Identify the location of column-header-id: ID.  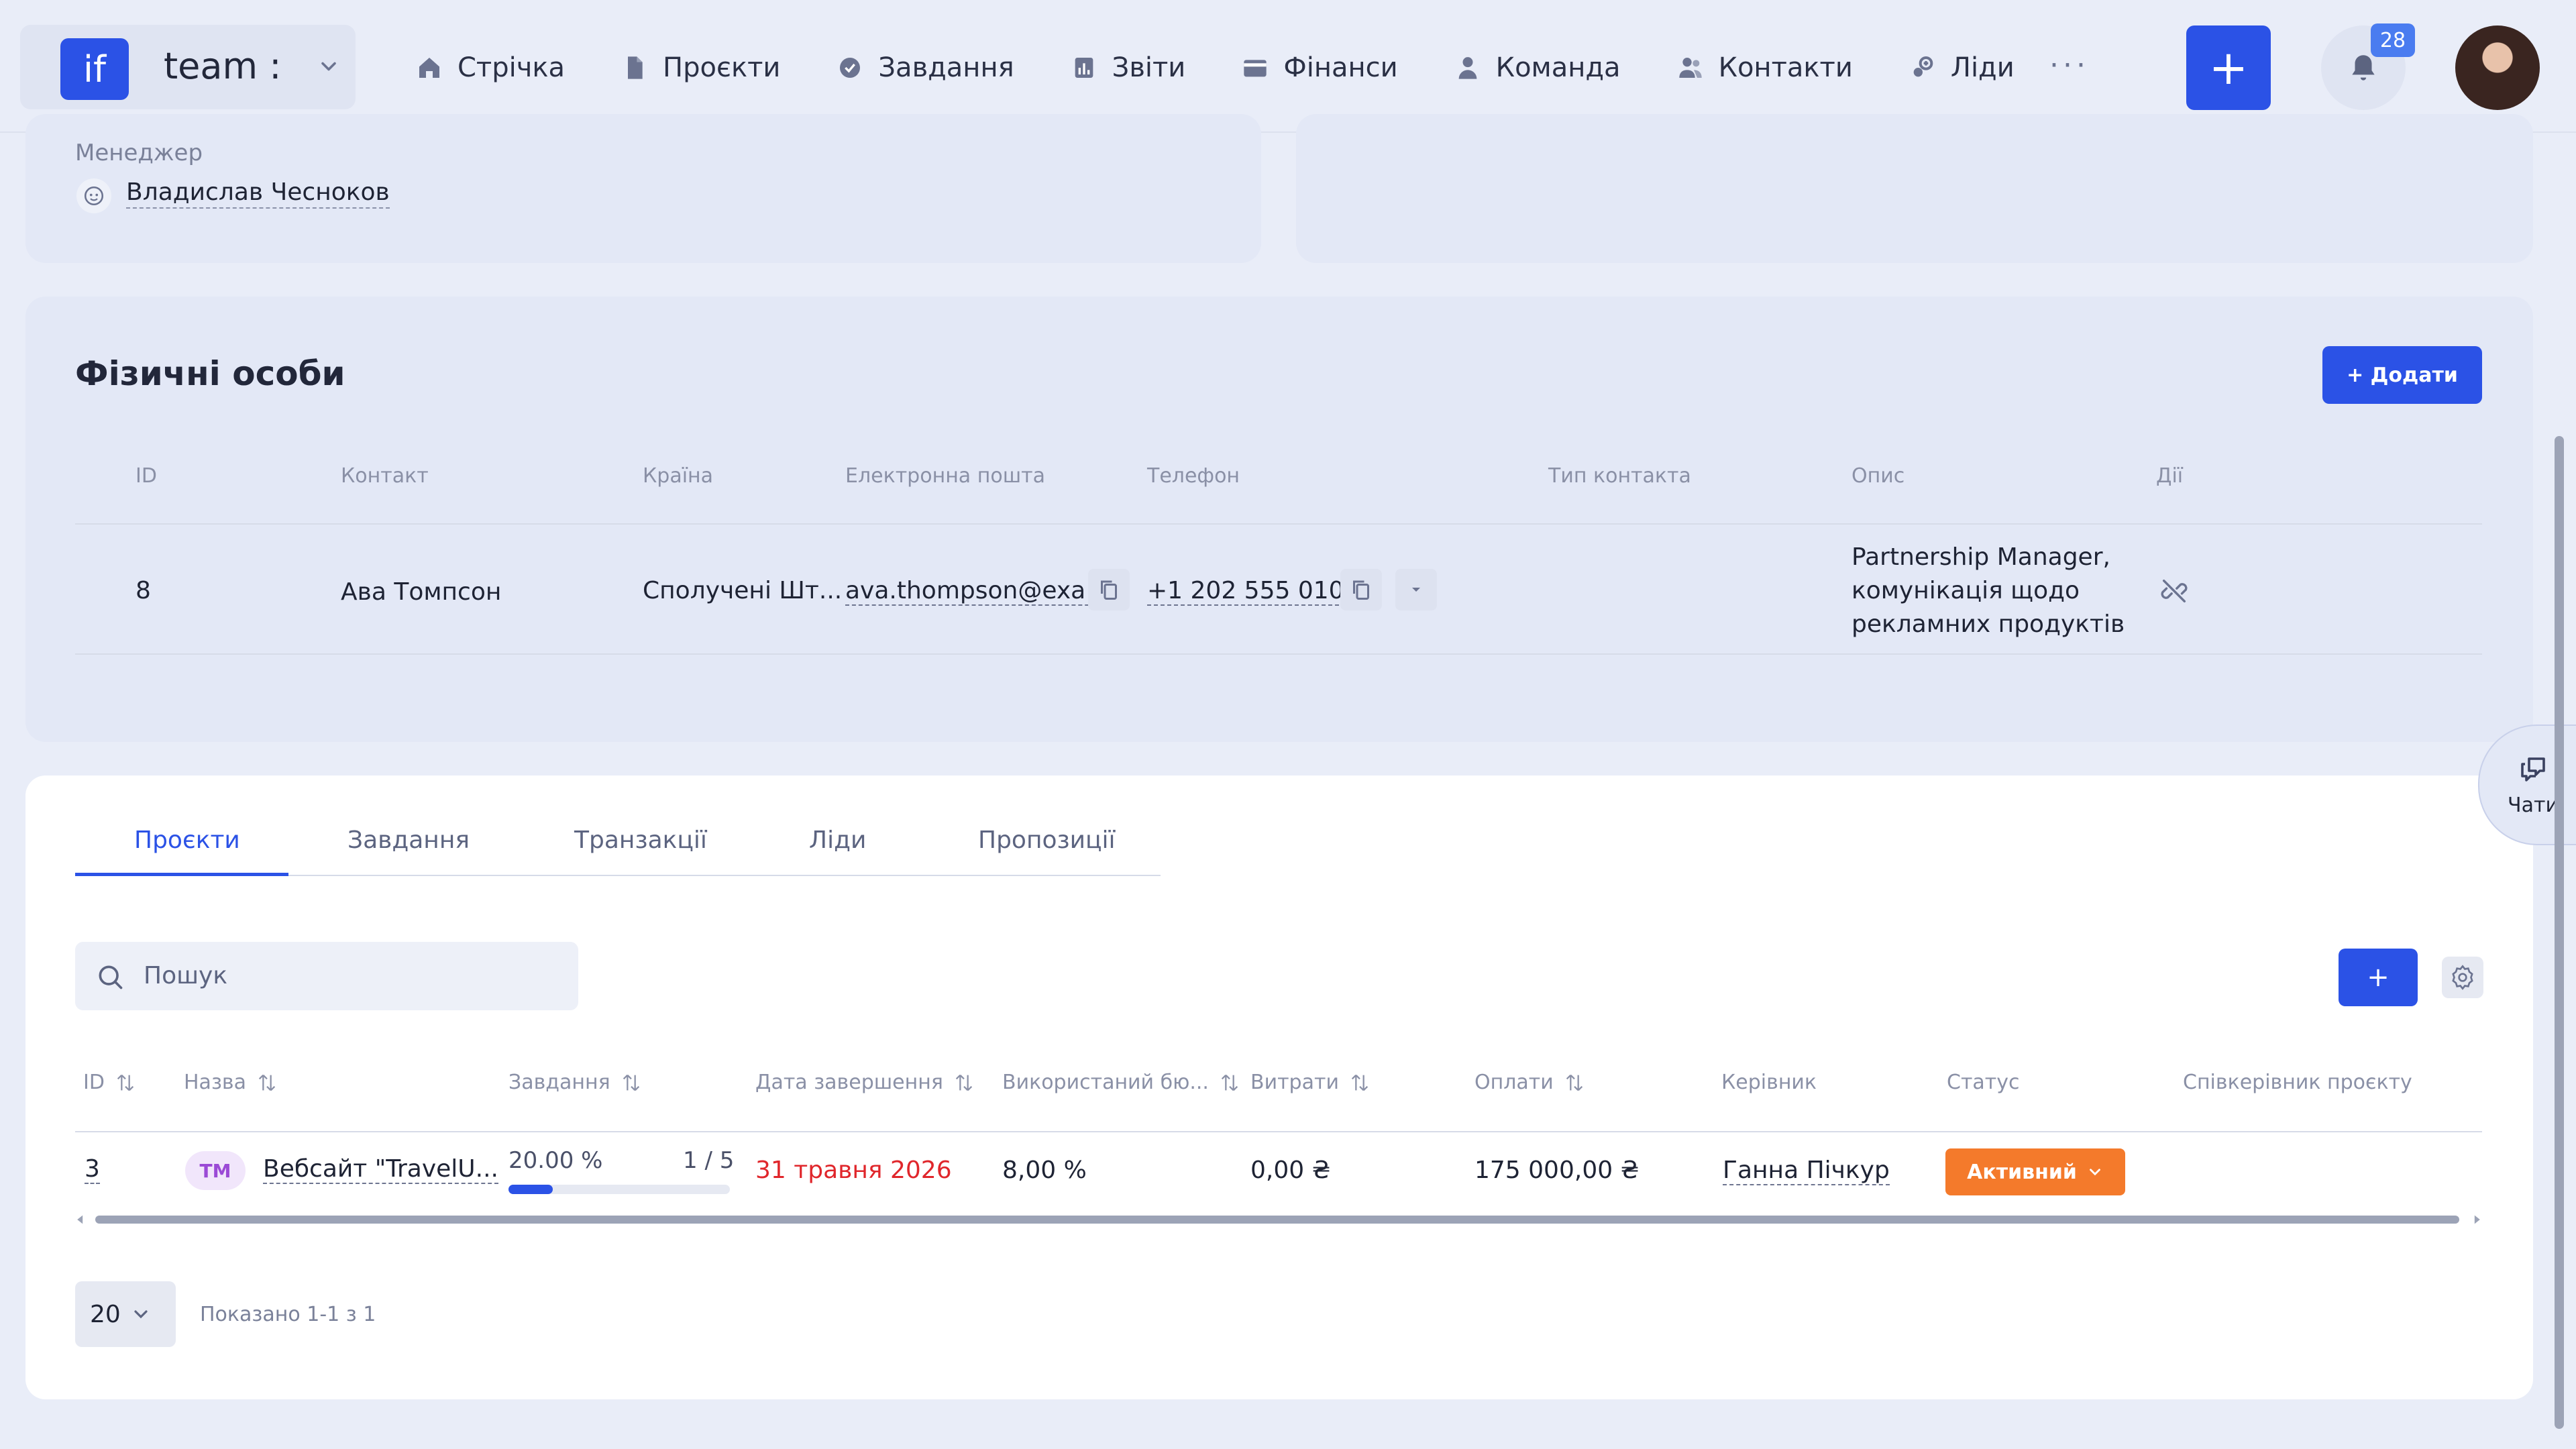
(110, 1082).